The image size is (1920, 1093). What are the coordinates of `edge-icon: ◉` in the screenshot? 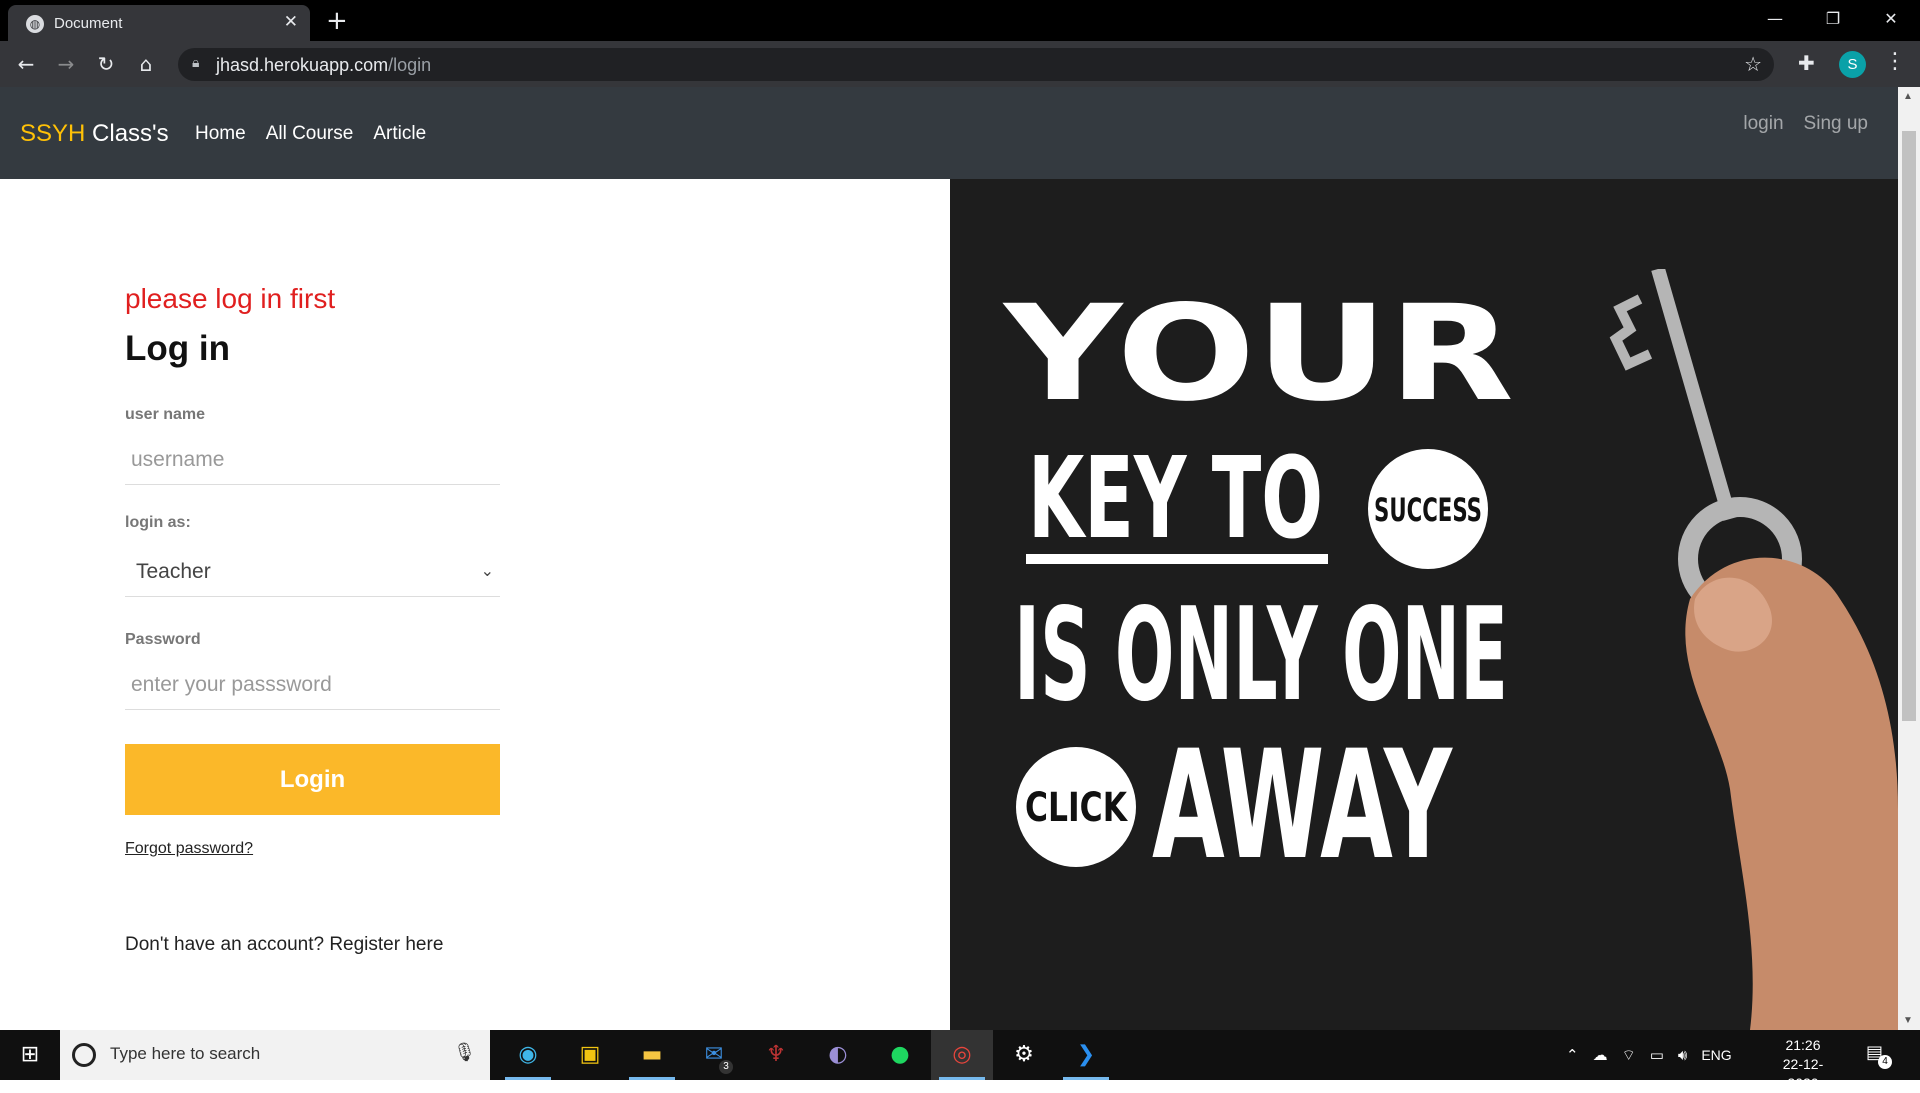 It's located at (528, 1055).